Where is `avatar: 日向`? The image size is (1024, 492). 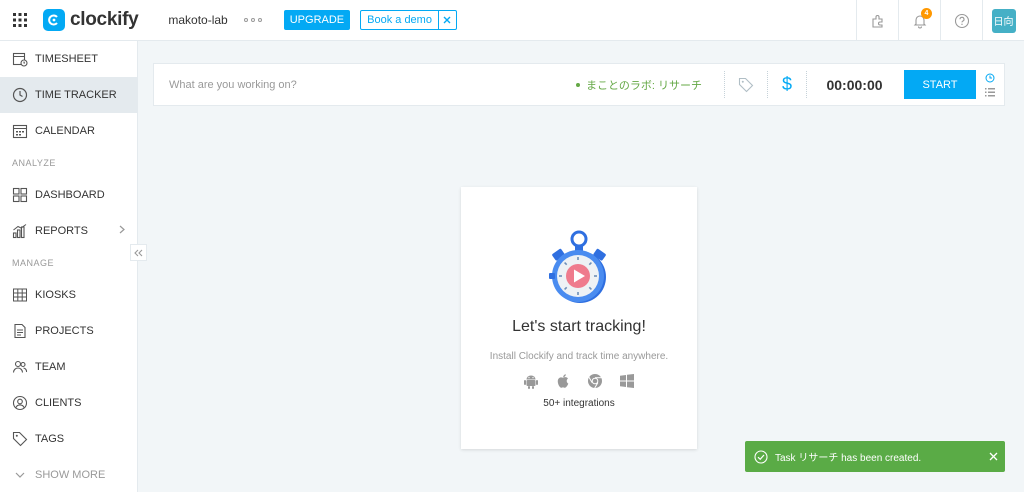 avatar: 日向 is located at coordinates (1003, 20).